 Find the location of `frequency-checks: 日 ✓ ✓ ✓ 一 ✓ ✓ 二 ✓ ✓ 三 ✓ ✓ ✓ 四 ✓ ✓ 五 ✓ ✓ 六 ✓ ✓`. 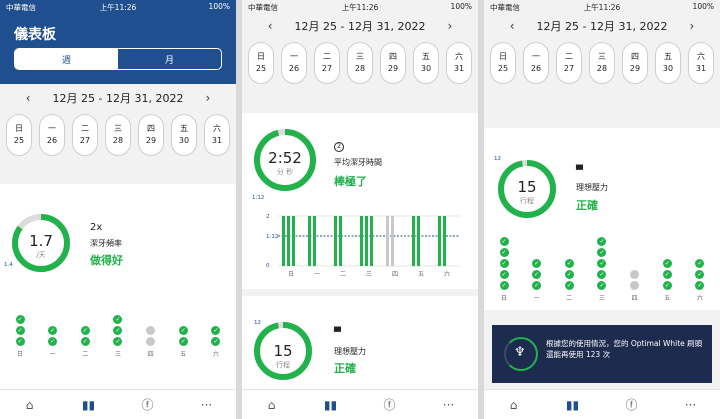

frequency-checks: 日 ✓ ✓ ✓ 一 ✓ ✓ 二 ✓ ✓ 三 ✓ ✓ ✓ 四 ✓ ✓ 五 ✓ ✓ 六 ✓ ✓ is located at coordinates (118, 325).